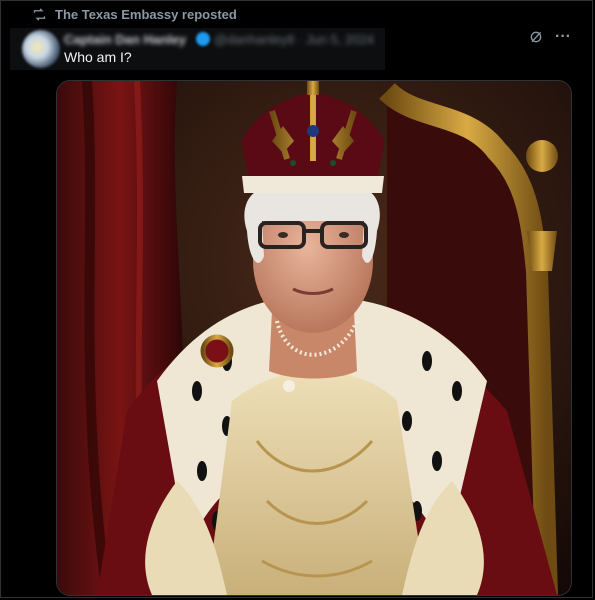  I want to click on grok-icon, so click(536, 37).